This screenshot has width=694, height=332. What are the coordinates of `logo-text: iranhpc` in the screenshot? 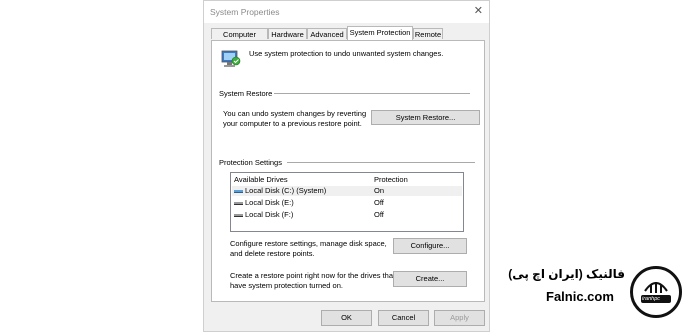 It's located at (651, 299).